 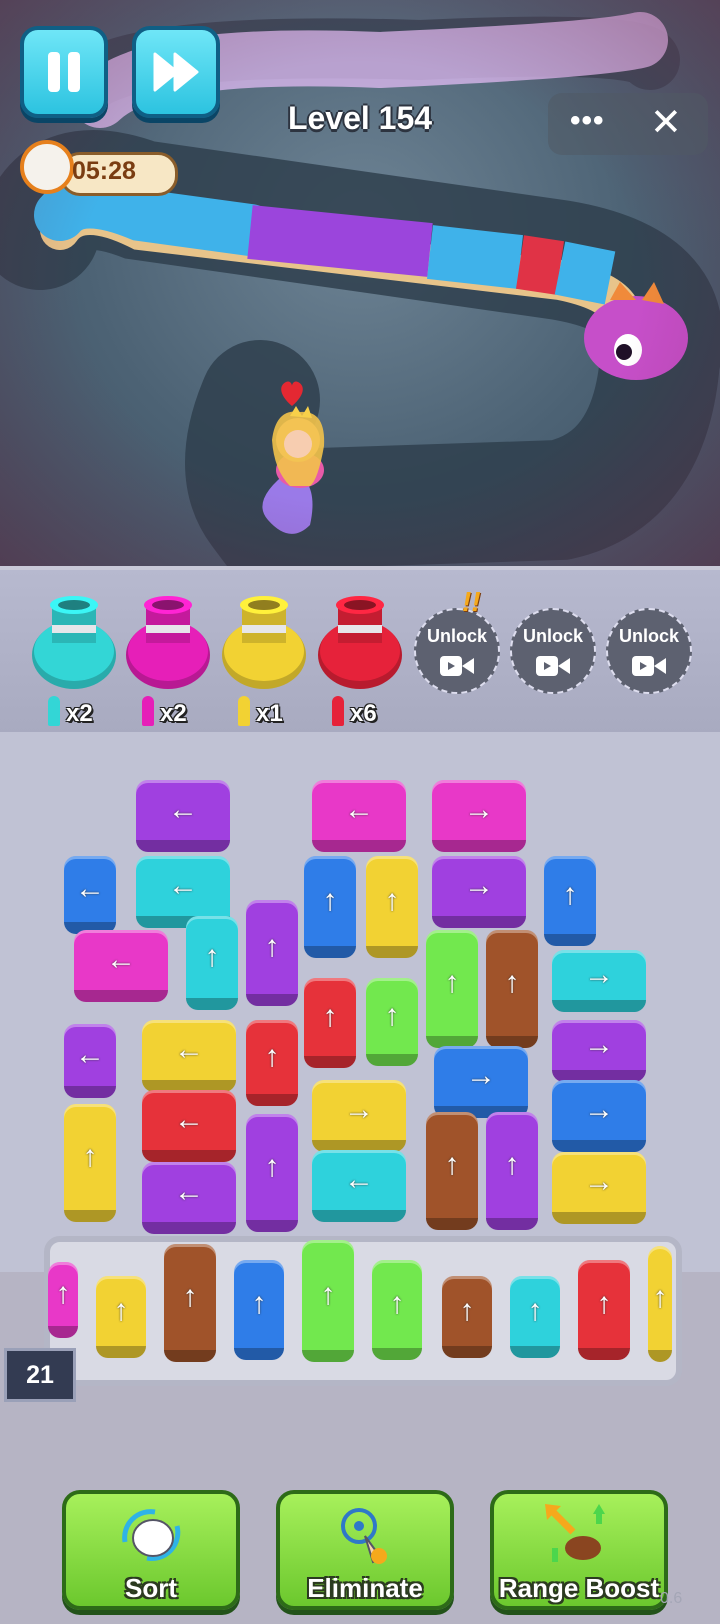 What do you see at coordinates (269, 713) in the screenshot?
I see `pot-count: x1` at bounding box center [269, 713].